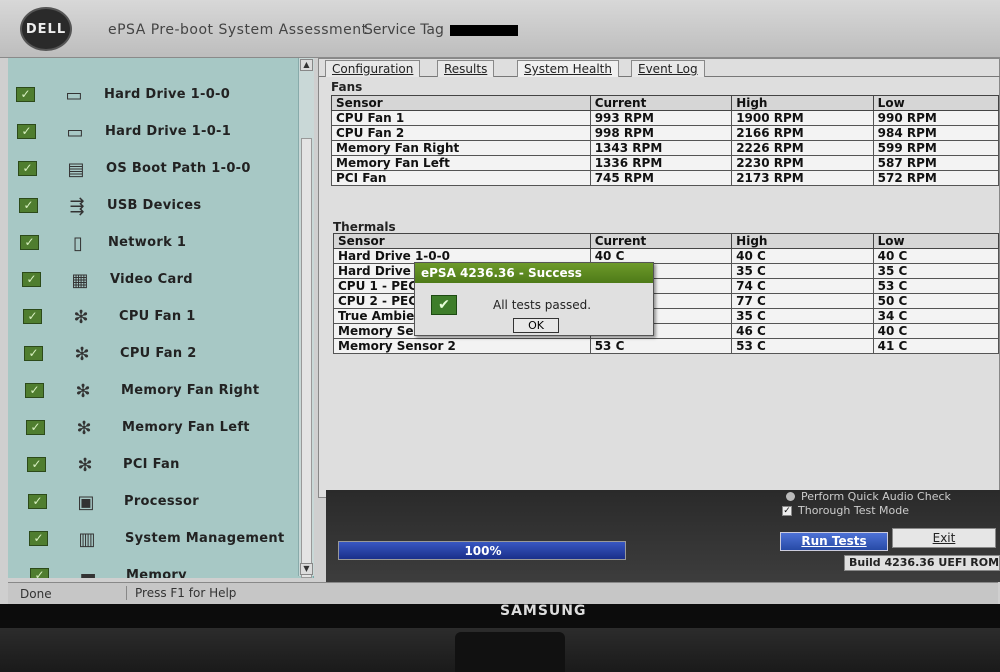 Image resolution: width=1000 pixels, height=672 pixels. What do you see at coordinates (373, 68) in the screenshot?
I see `tab-configuration: Configuration` at bounding box center [373, 68].